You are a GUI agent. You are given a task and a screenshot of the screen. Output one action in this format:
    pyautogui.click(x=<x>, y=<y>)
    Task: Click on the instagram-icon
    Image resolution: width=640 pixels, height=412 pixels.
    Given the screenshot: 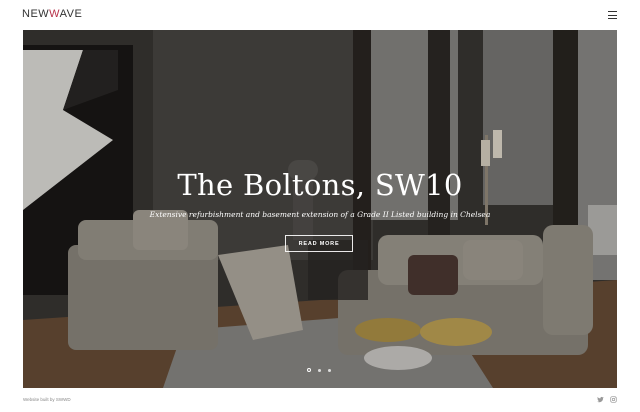 What is the action you would take?
    pyautogui.click(x=613, y=399)
    